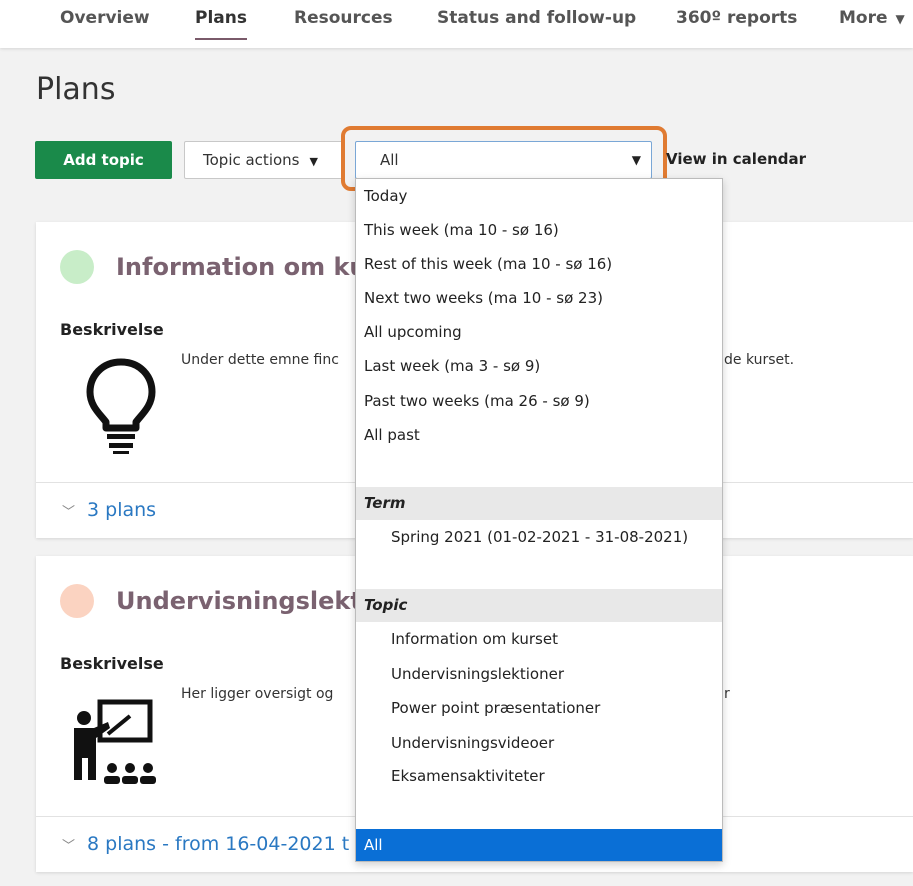  What do you see at coordinates (392, 435) in the screenshot?
I see `option-all-past: All past` at bounding box center [392, 435].